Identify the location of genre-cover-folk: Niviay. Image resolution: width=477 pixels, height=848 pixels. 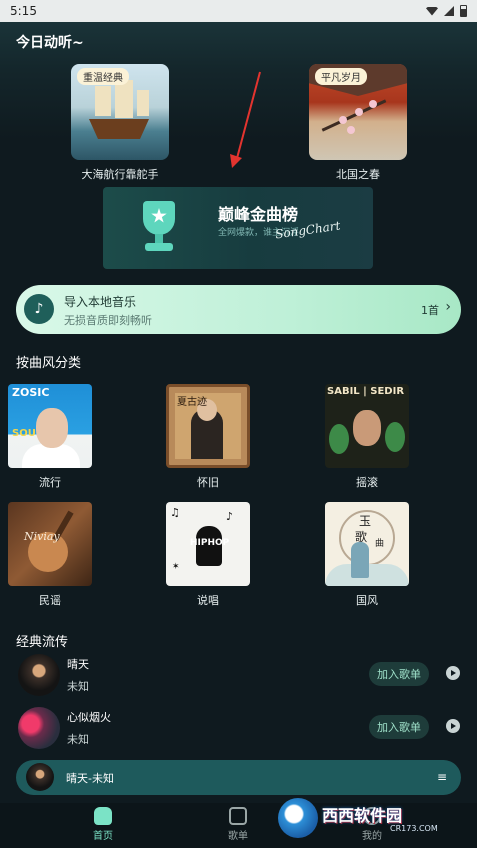
(50, 544).